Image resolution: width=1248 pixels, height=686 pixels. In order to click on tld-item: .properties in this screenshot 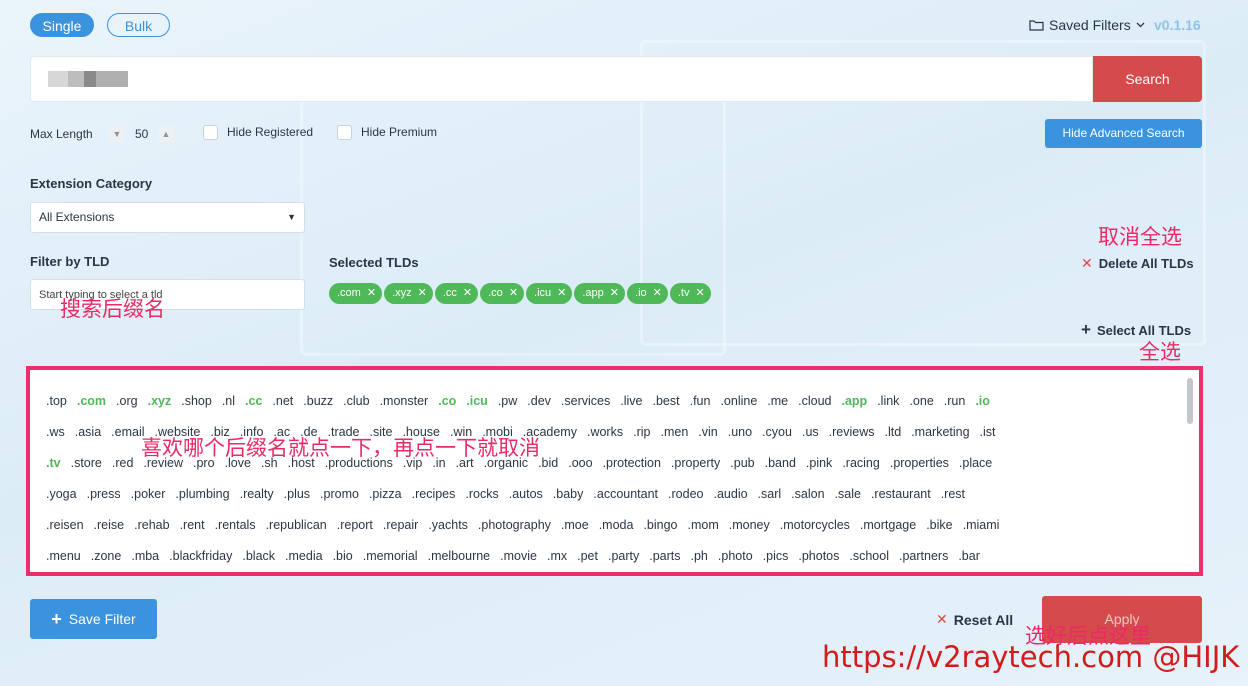, I will do `click(919, 471)`.